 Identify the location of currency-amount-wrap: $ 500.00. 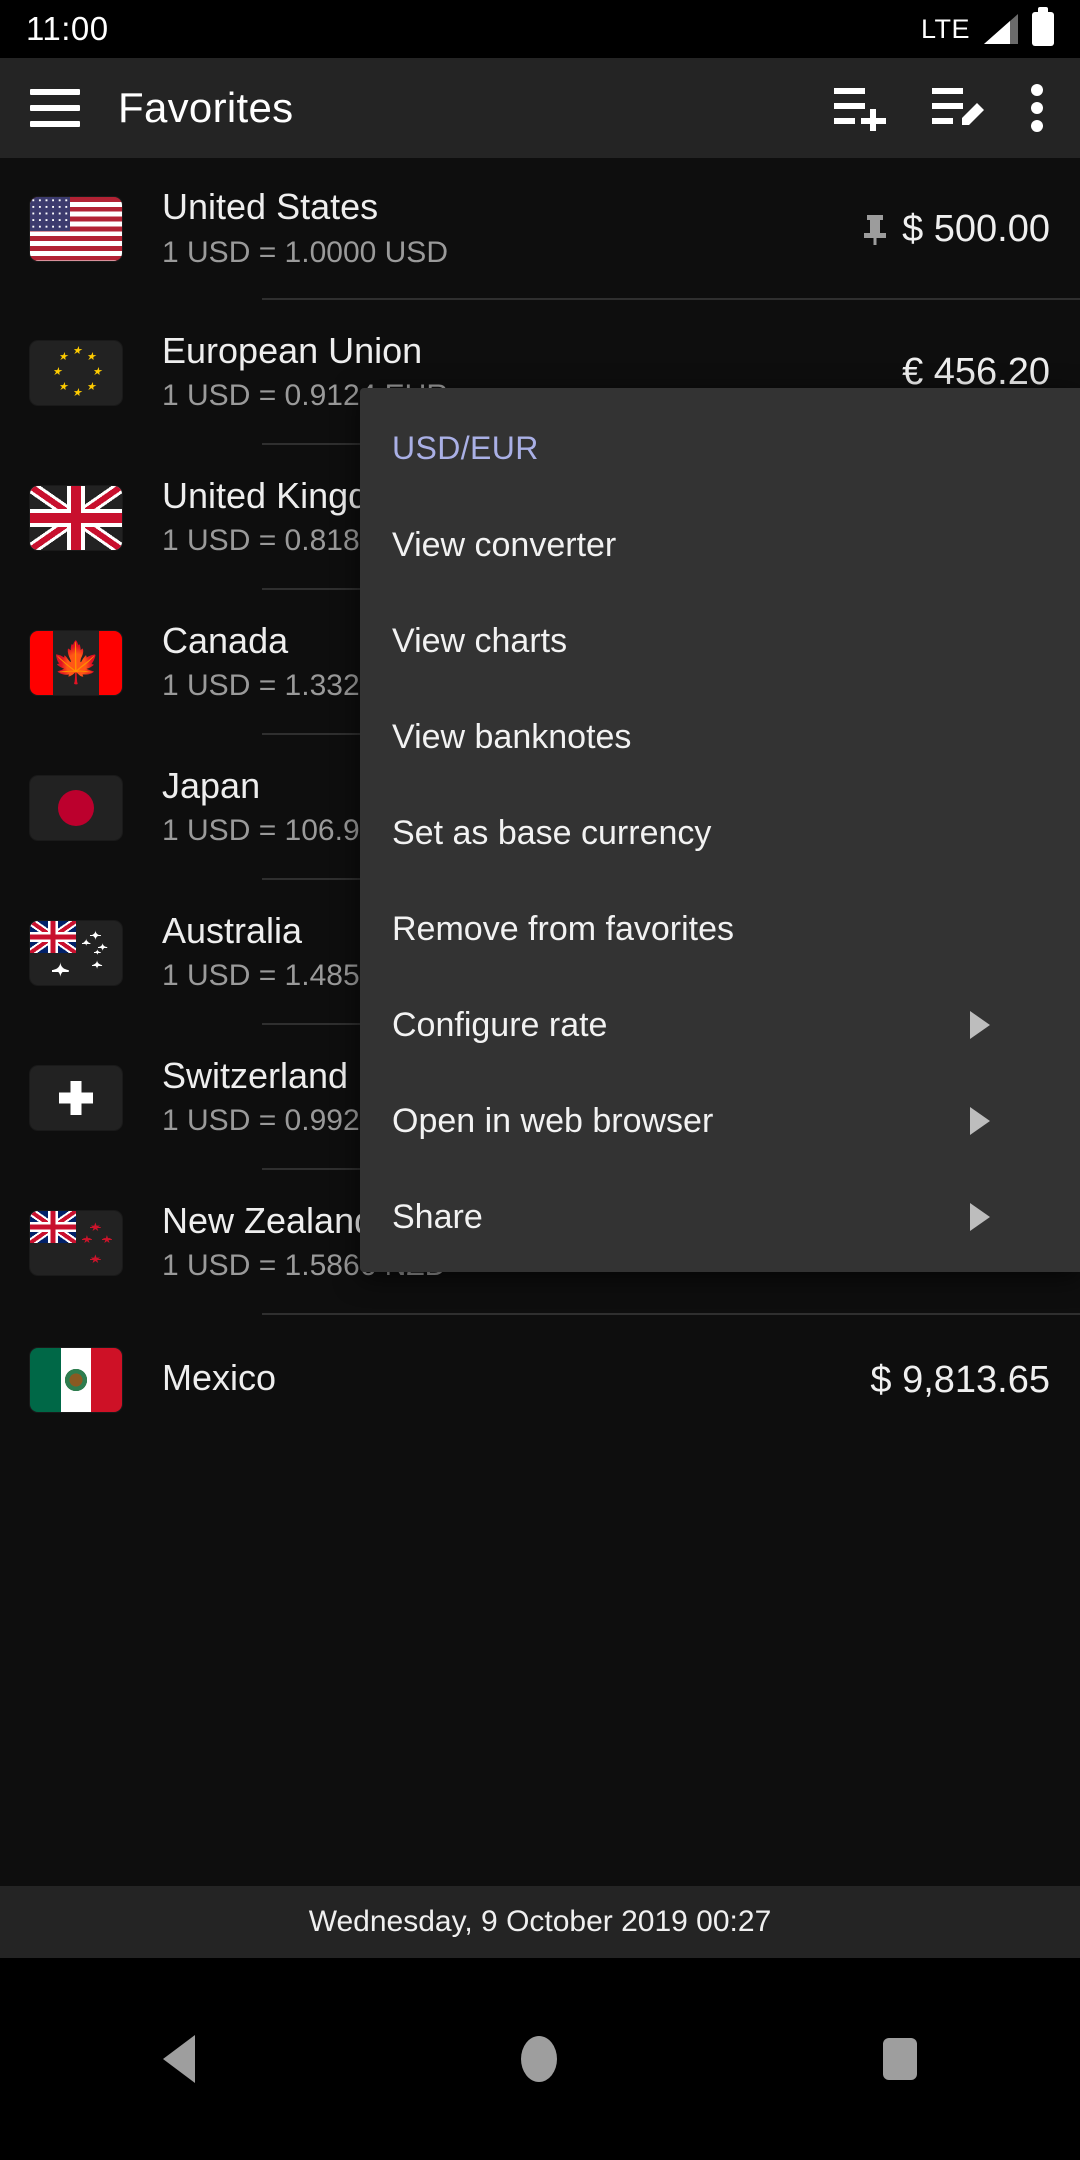
(956, 229).